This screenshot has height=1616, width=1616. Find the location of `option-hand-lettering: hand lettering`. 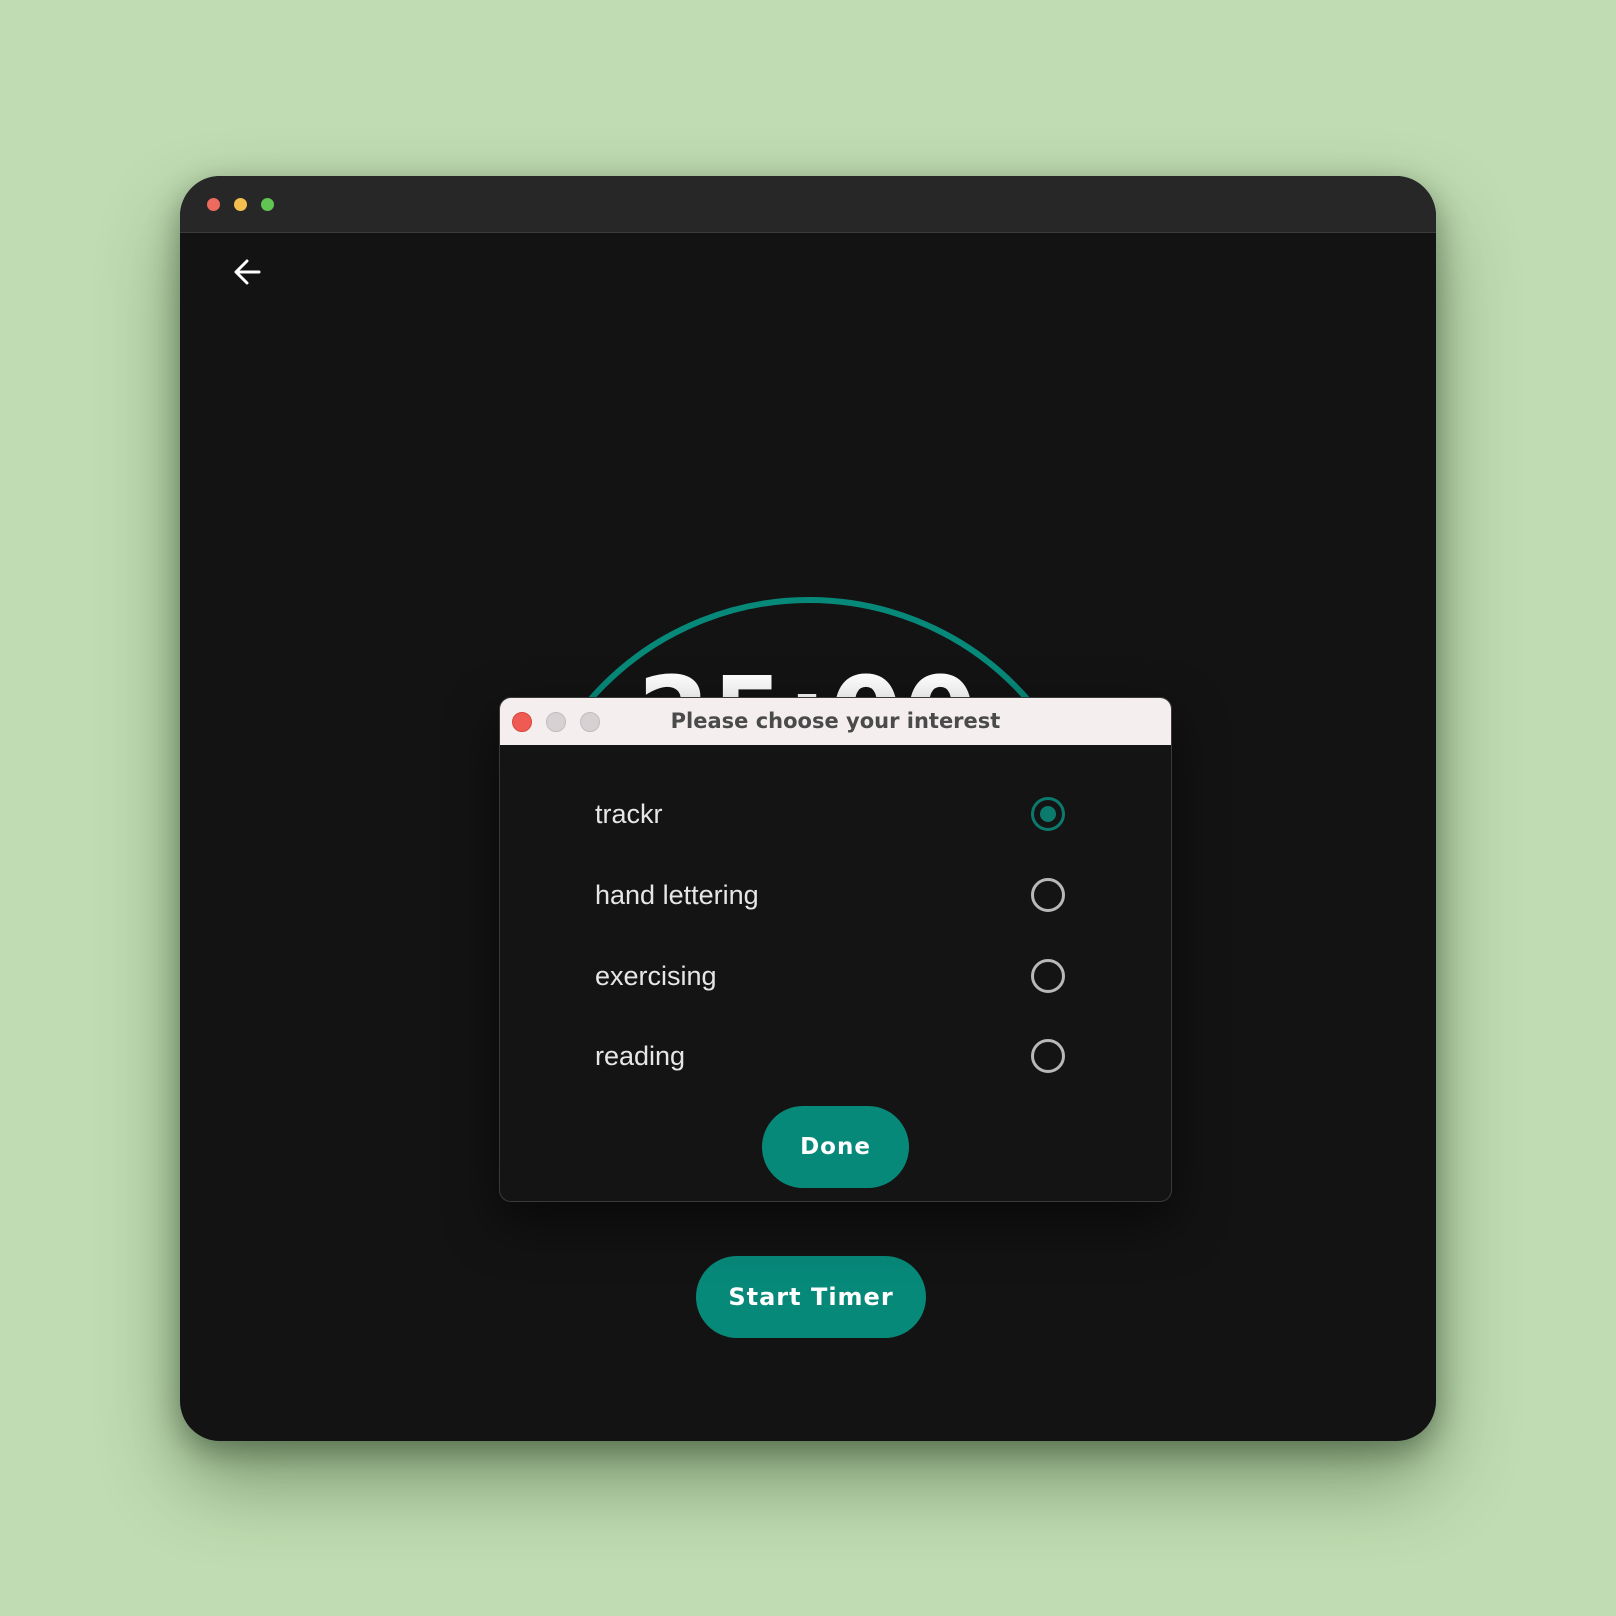

option-hand-lettering: hand lettering is located at coordinates (835, 895).